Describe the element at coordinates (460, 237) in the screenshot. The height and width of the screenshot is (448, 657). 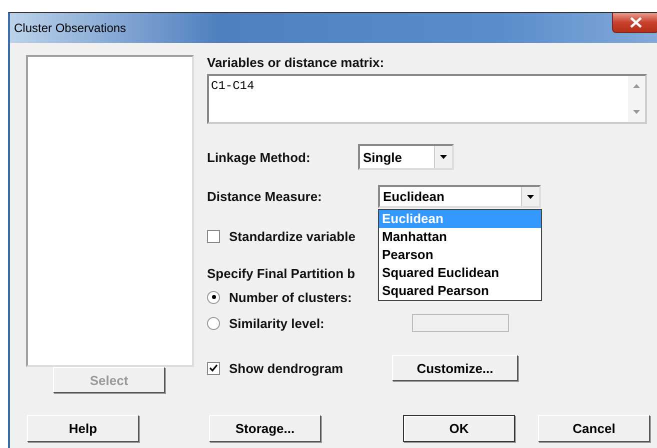
I see `dropdown-option: Manhattan` at that location.